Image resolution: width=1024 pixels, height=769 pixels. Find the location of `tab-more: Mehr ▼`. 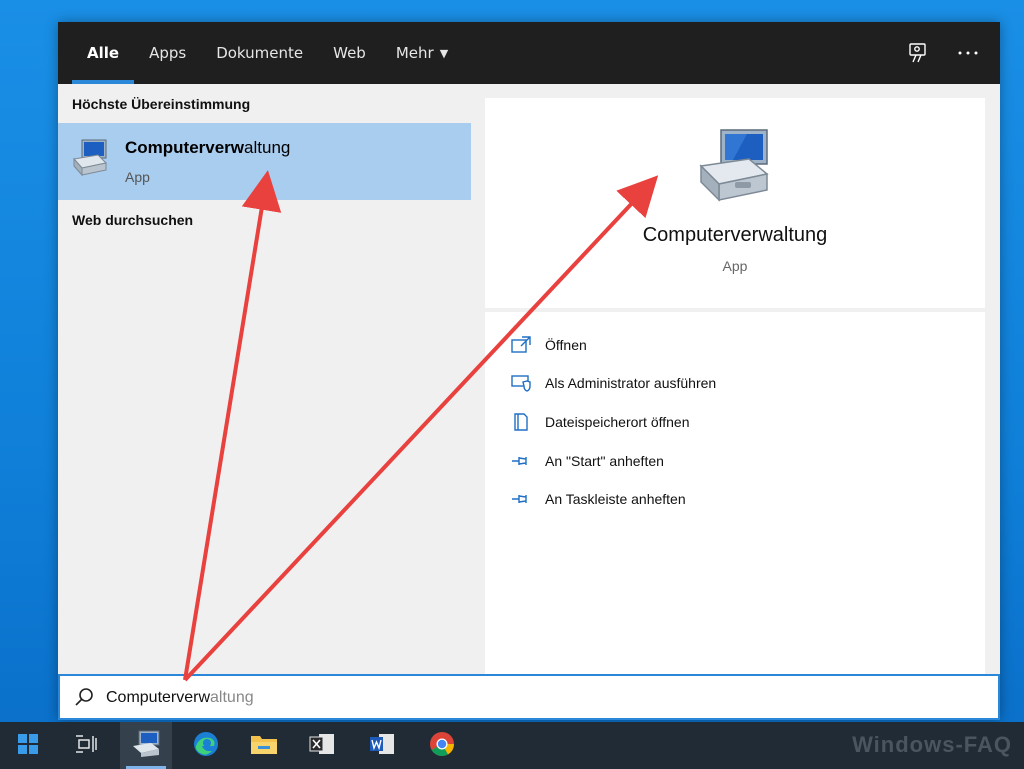

tab-more: Mehr ▼ is located at coordinates (422, 53).